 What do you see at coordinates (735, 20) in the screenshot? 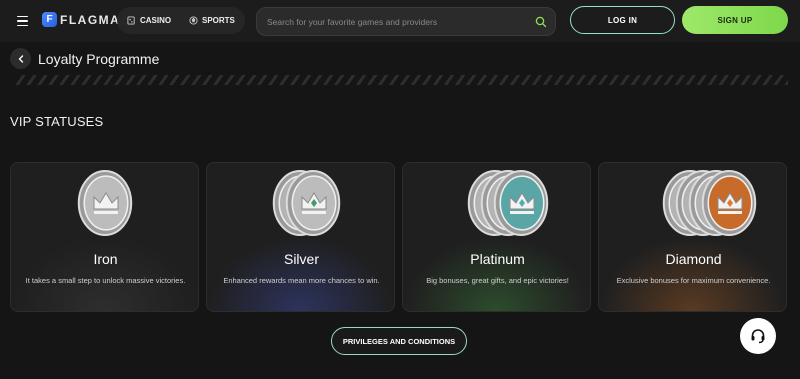
I see `signup-button: SIGN UP` at bounding box center [735, 20].